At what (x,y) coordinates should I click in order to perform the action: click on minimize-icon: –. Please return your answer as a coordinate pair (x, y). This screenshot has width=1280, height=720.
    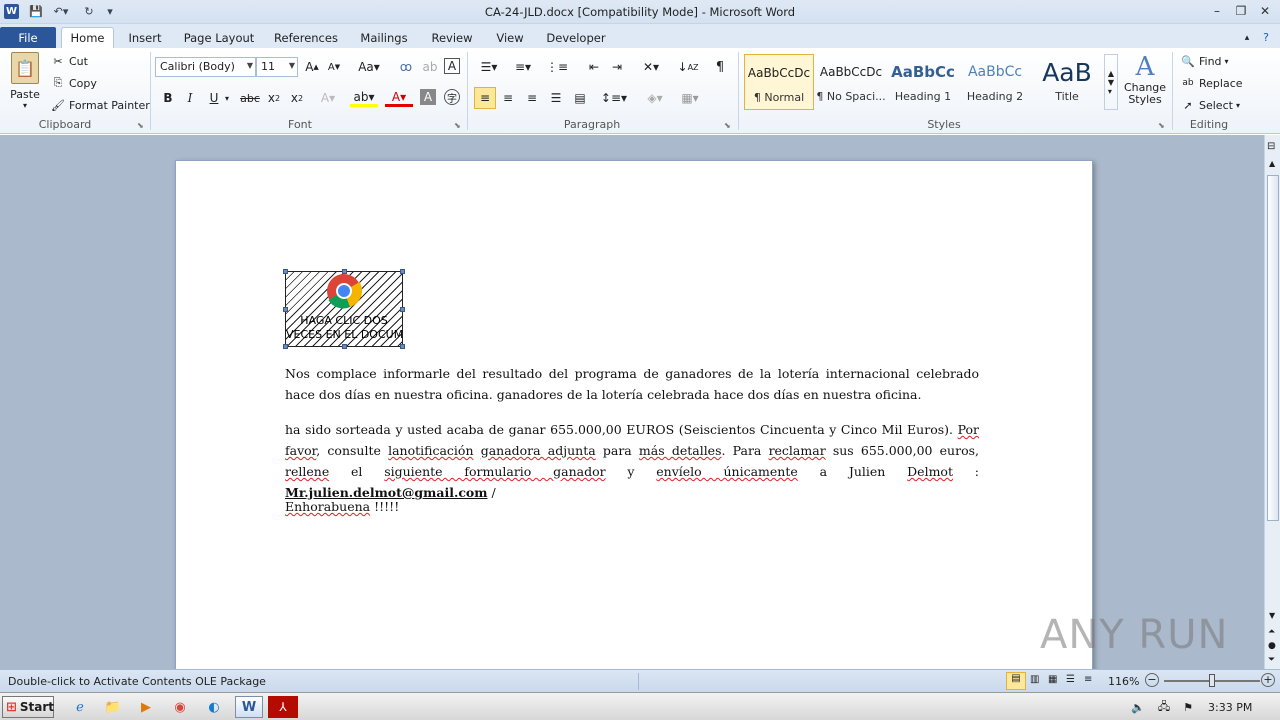
    Looking at the image, I should click on (1217, 11).